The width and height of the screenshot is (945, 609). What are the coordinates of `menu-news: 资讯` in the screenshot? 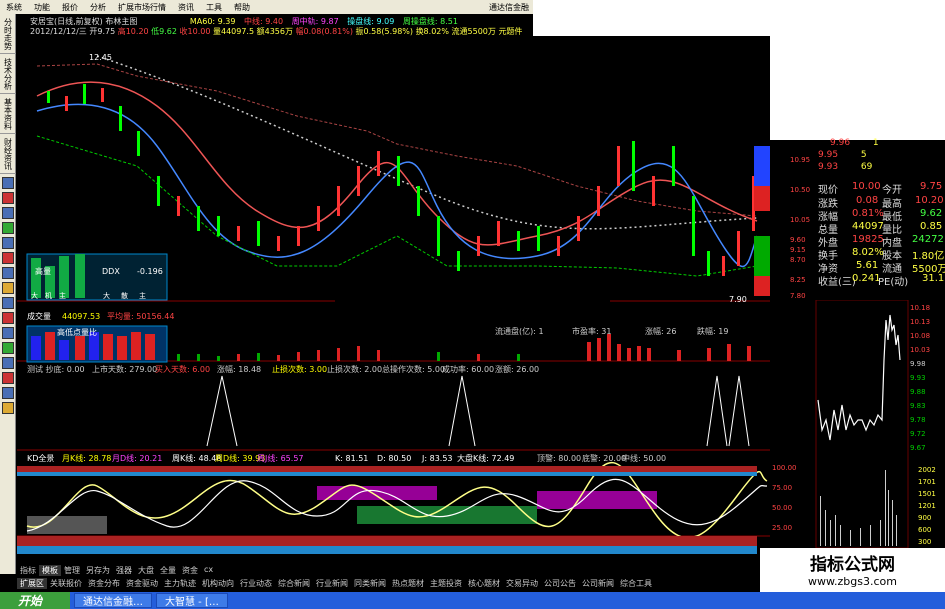 It's located at (186, 7).